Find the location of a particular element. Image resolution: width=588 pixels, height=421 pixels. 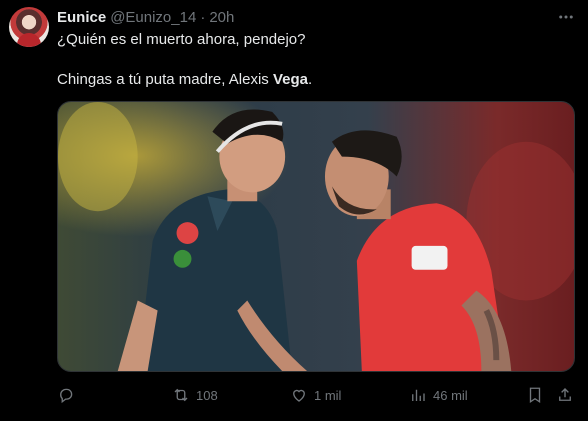

share-button is located at coordinates (565, 395).